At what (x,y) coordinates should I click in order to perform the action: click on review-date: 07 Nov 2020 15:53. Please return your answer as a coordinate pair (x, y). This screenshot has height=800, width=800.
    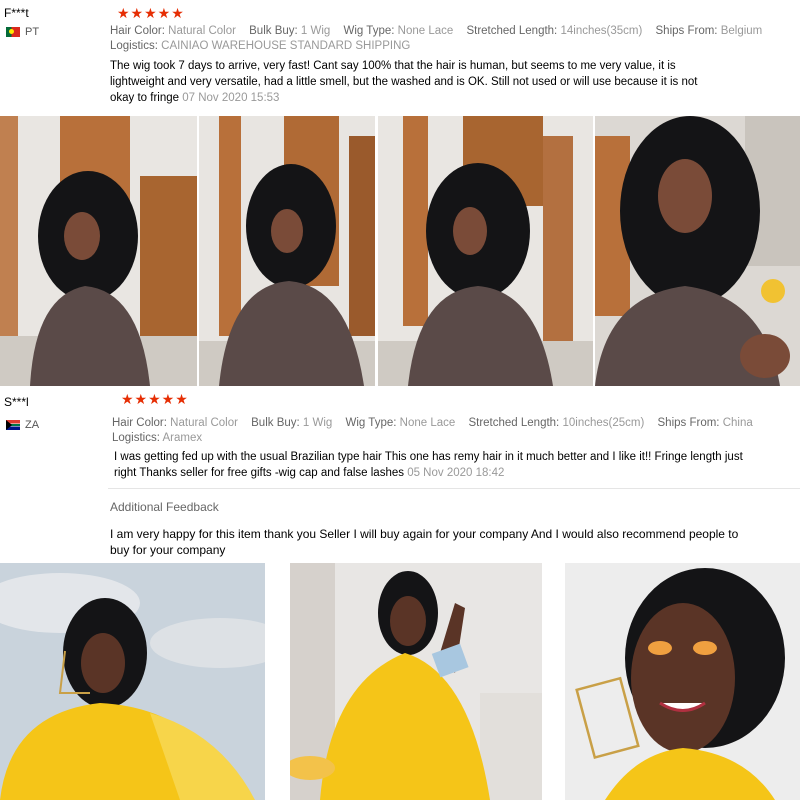
    Looking at the image, I should click on (231, 98).